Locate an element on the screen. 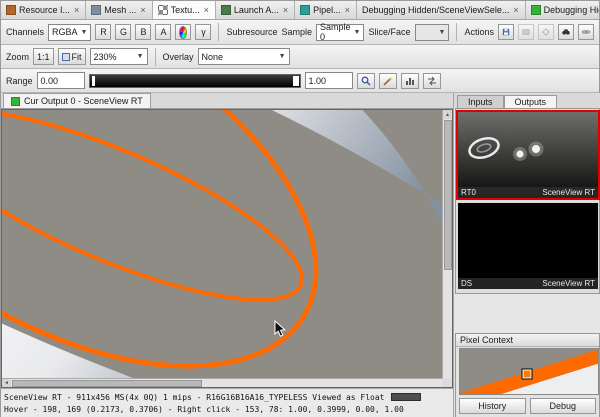 The height and width of the screenshot is (417, 600). range-white-point-handle is located at coordinates (295, 80).